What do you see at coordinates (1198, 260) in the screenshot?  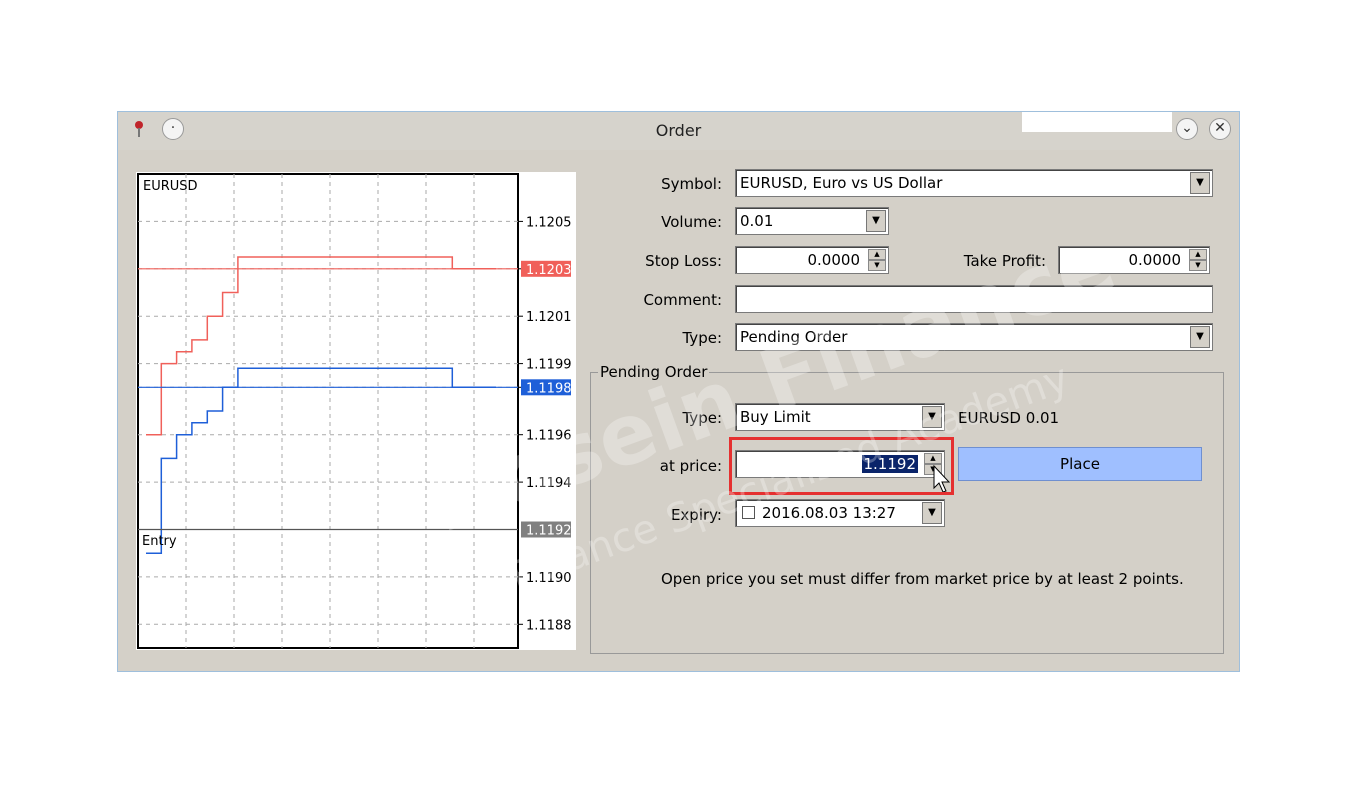 I see `takeprofit-spinner: ▲ ▼` at bounding box center [1198, 260].